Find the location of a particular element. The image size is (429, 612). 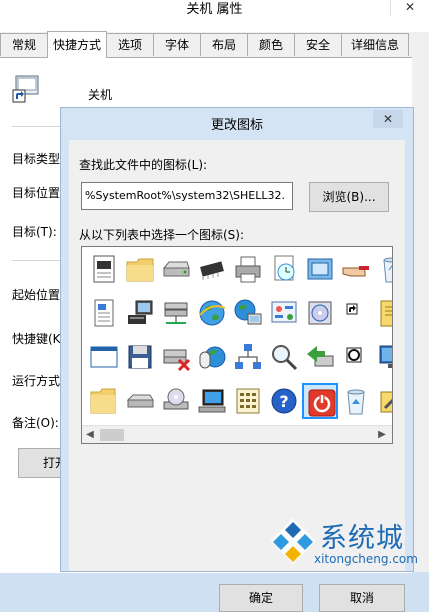

dialog-titlebar: 更改图标 ✕ is located at coordinates (237, 124).